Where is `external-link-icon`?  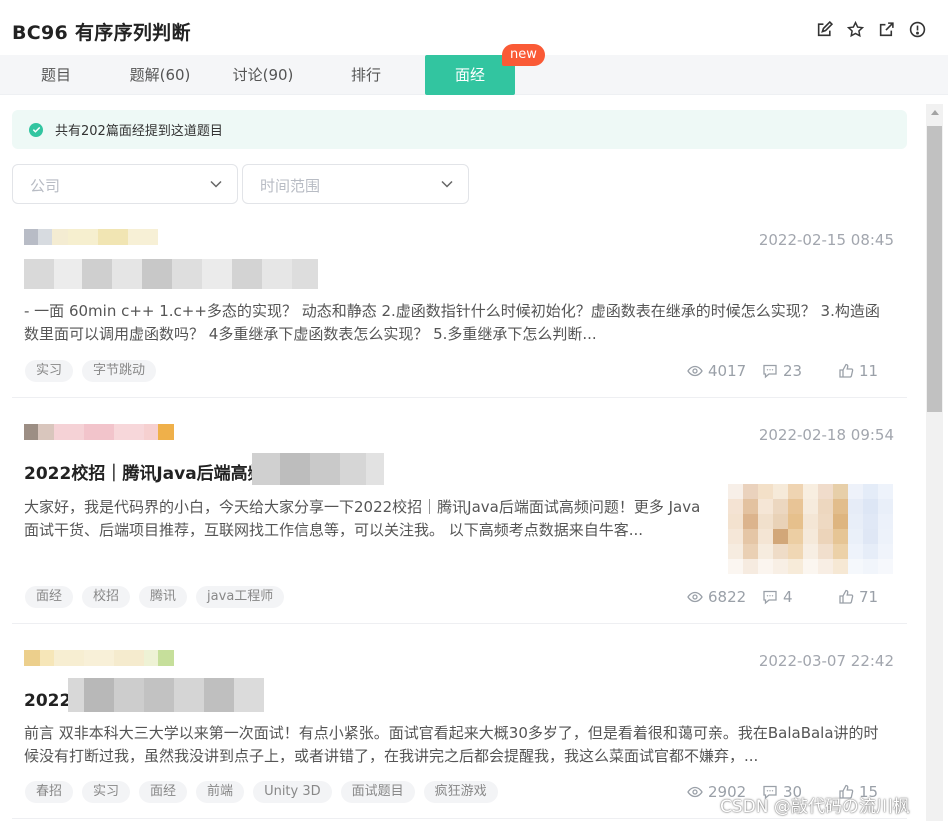 external-link-icon is located at coordinates (886, 29).